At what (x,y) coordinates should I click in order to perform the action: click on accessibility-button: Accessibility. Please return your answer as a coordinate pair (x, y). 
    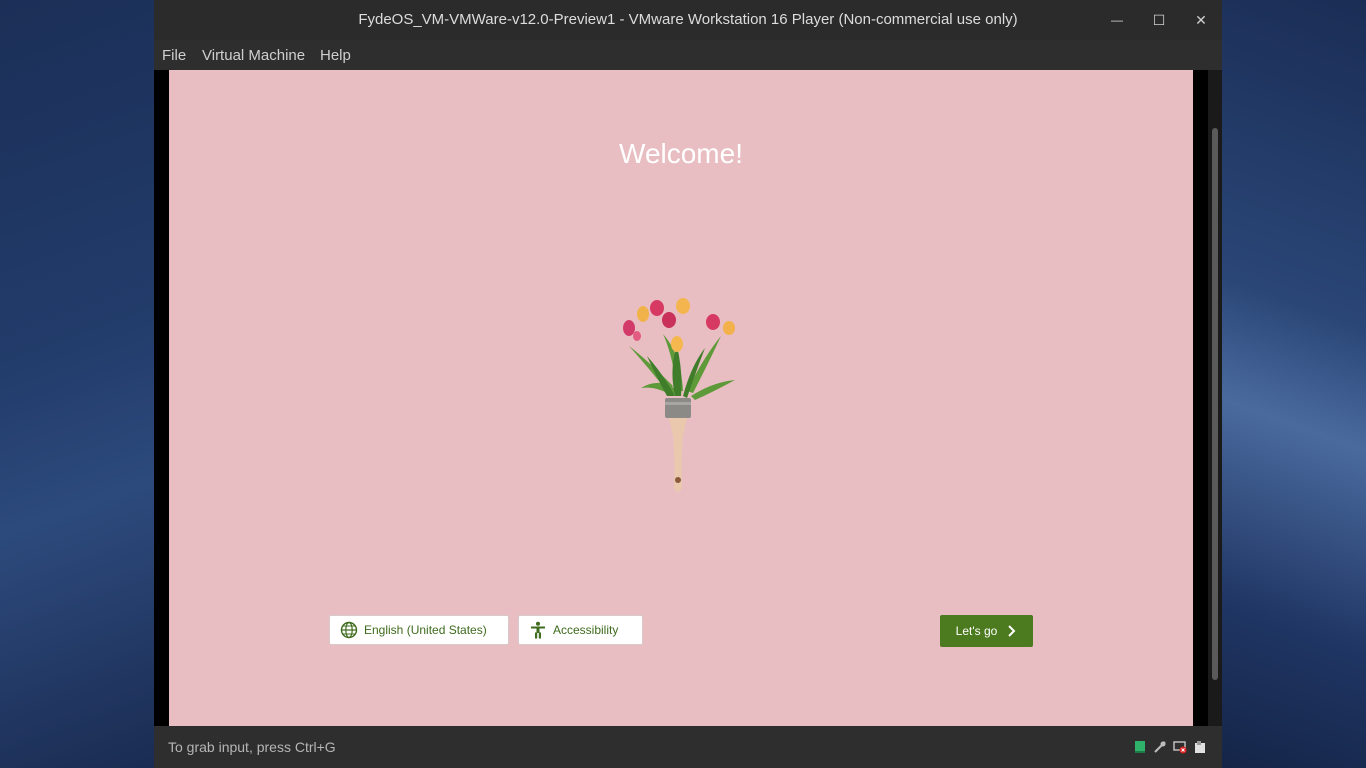
    Looking at the image, I should click on (580, 630).